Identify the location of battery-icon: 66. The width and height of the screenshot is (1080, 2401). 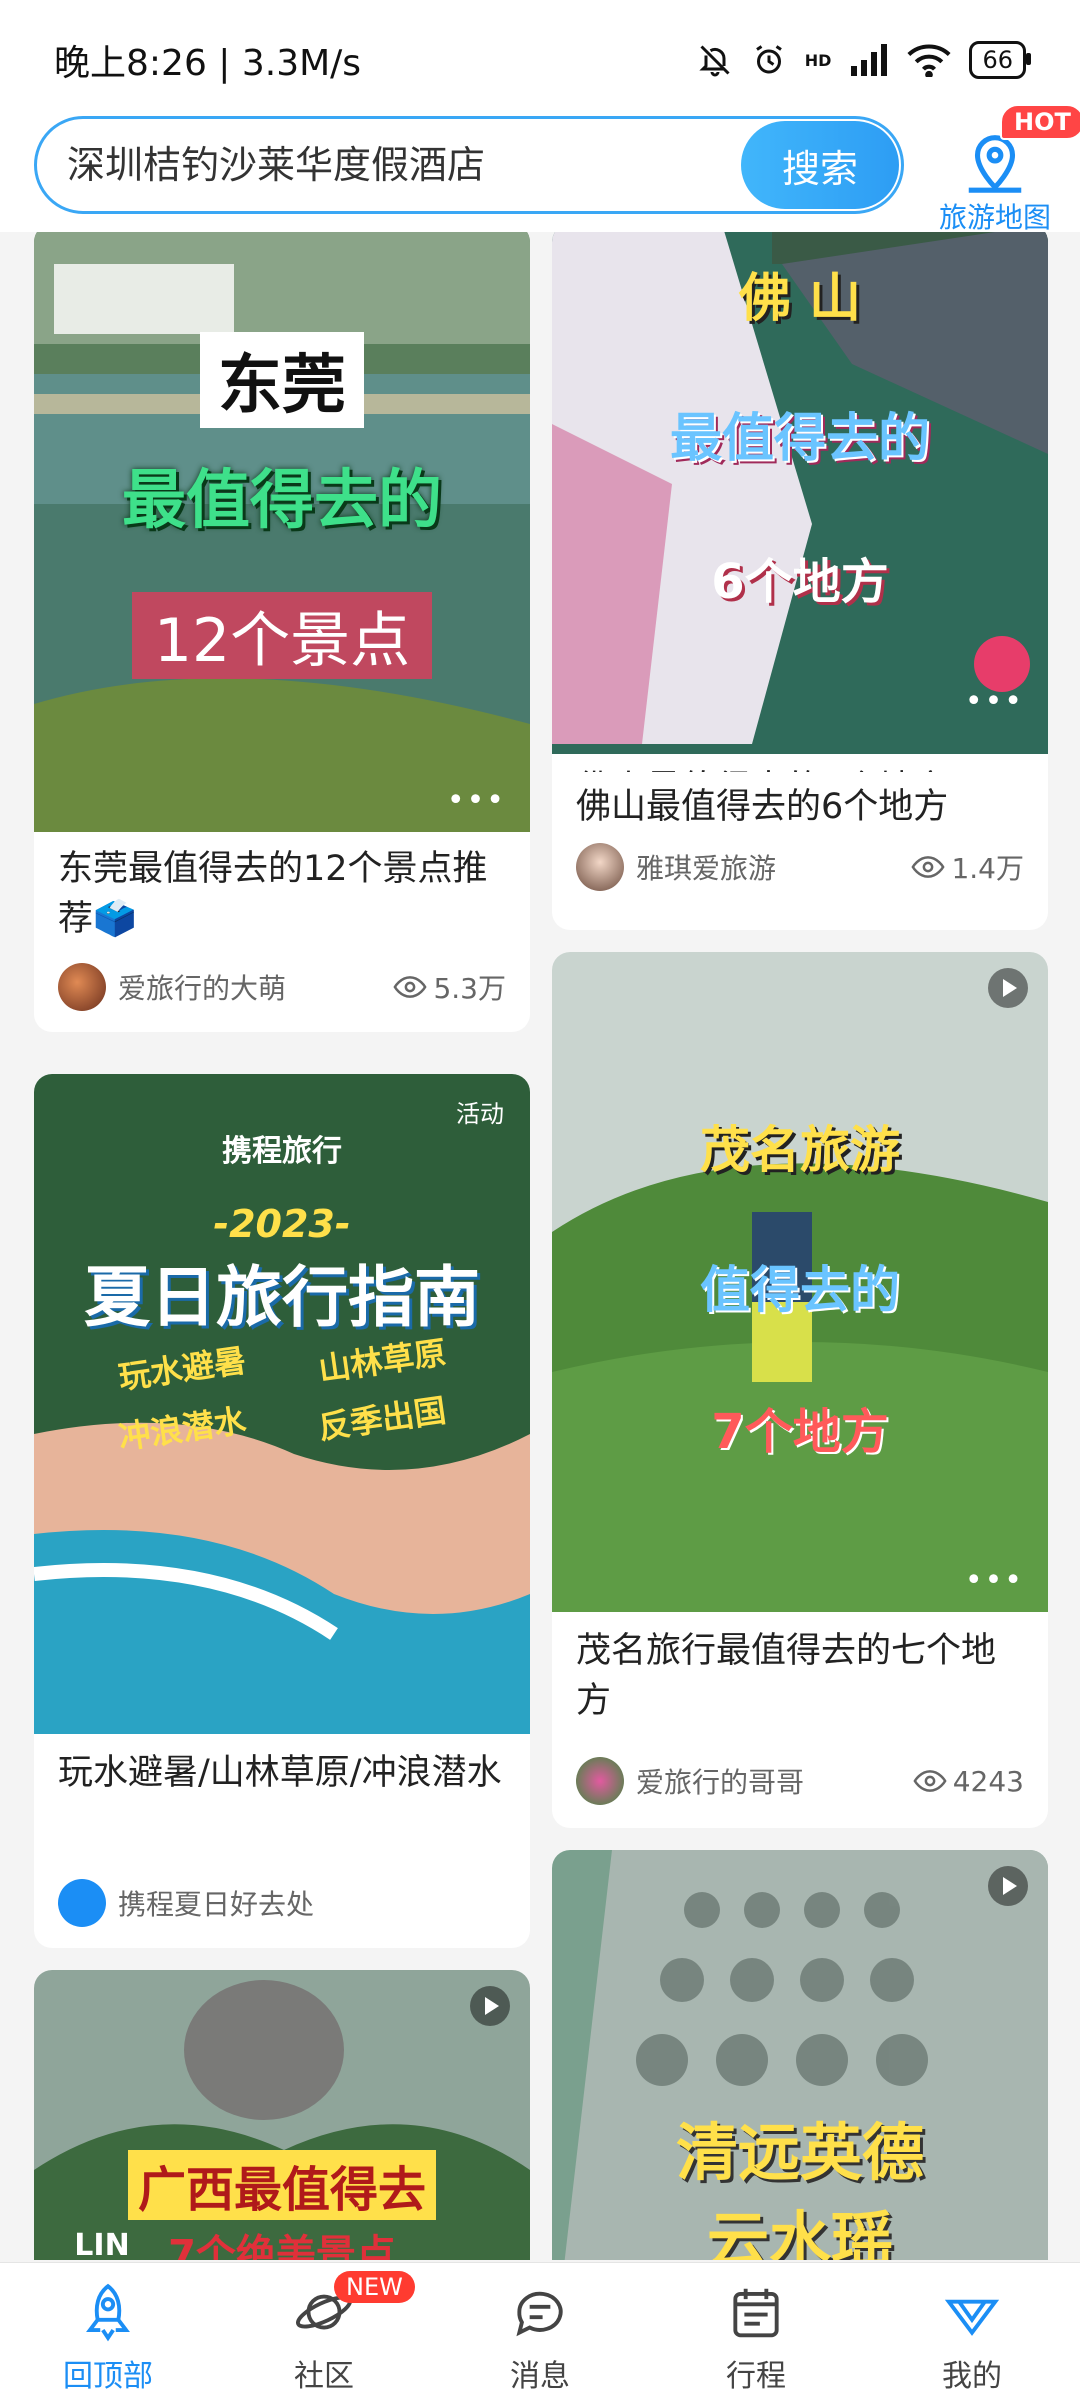
(1000, 60).